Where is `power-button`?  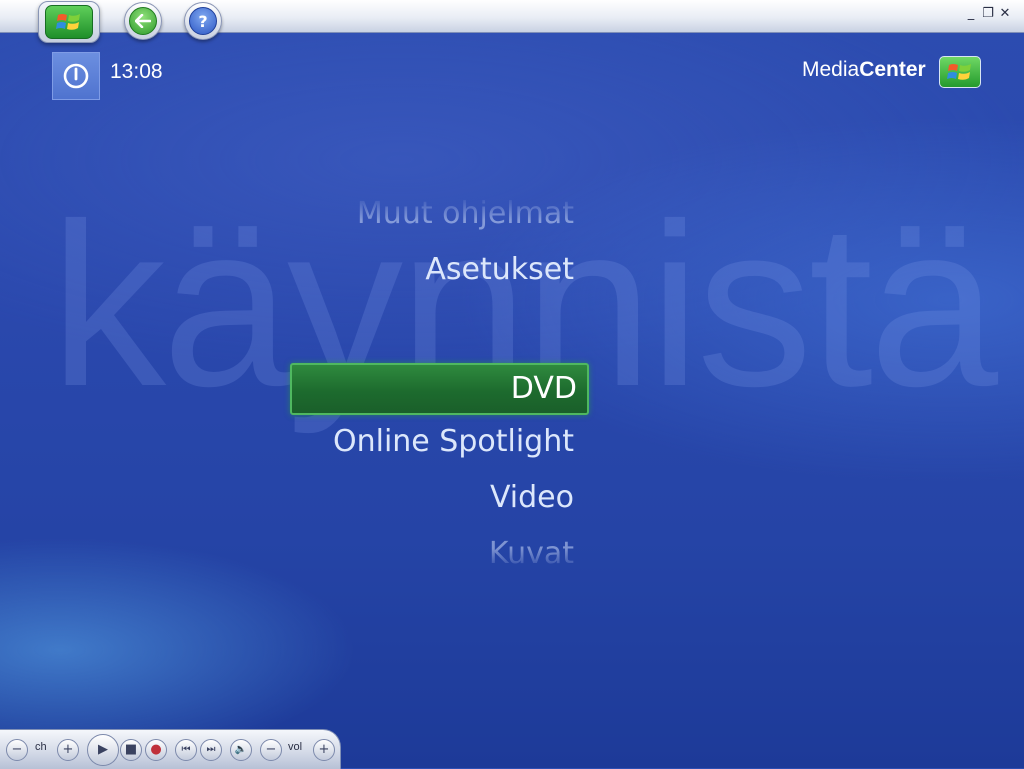 power-button is located at coordinates (76, 76).